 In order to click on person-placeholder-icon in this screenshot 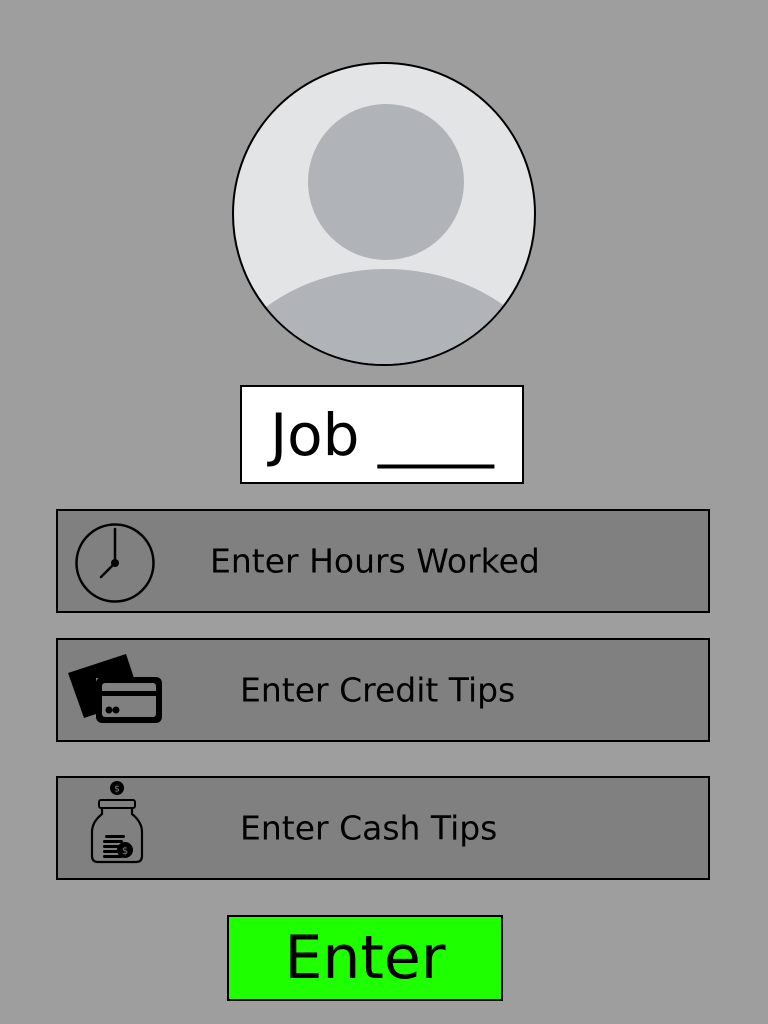, I will do `click(384, 234)`.